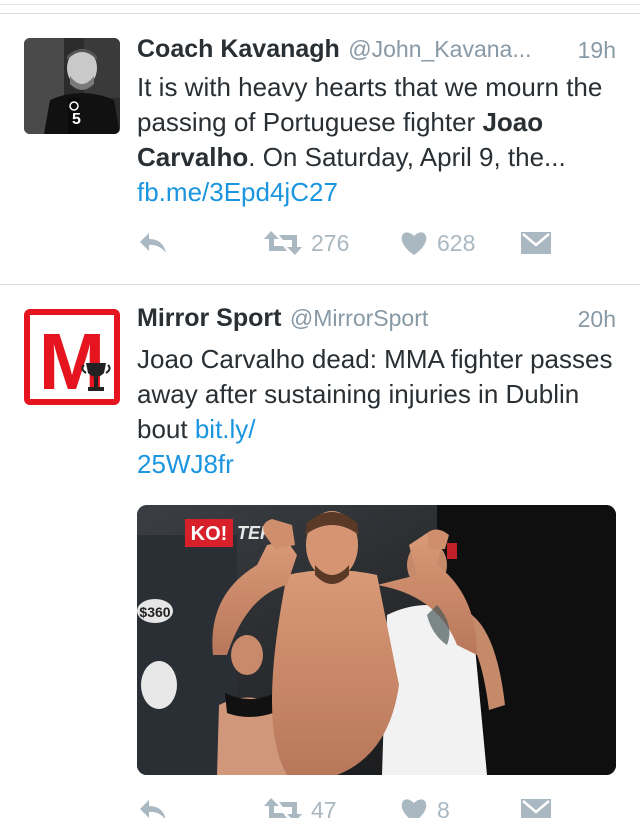 Image resolution: width=640 pixels, height=818 pixels. Describe the element at coordinates (443, 807) in the screenshot. I see `like-count: 8` at that location.